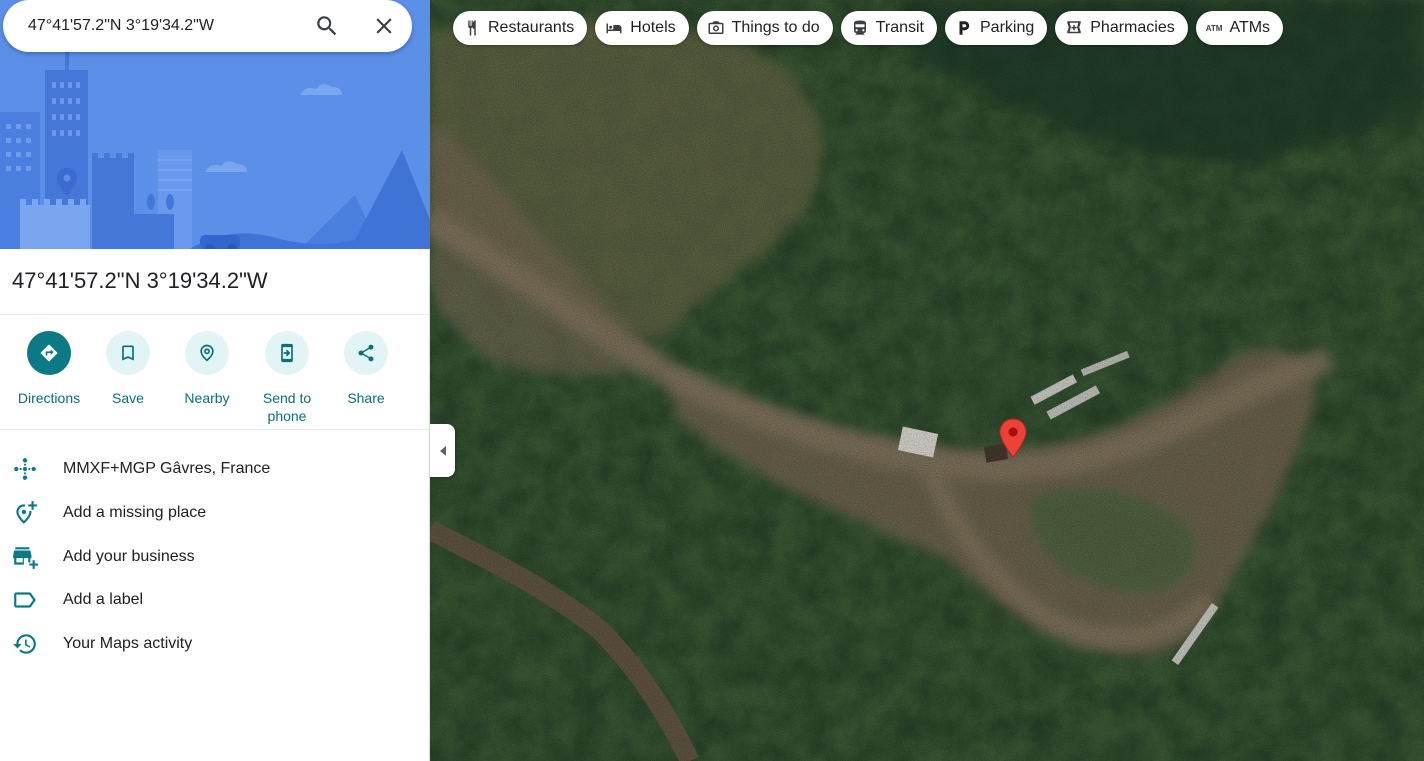 This screenshot has height=761, width=1424. What do you see at coordinates (964, 28) in the screenshot?
I see `parking-icon` at bounding box center [964, 28].